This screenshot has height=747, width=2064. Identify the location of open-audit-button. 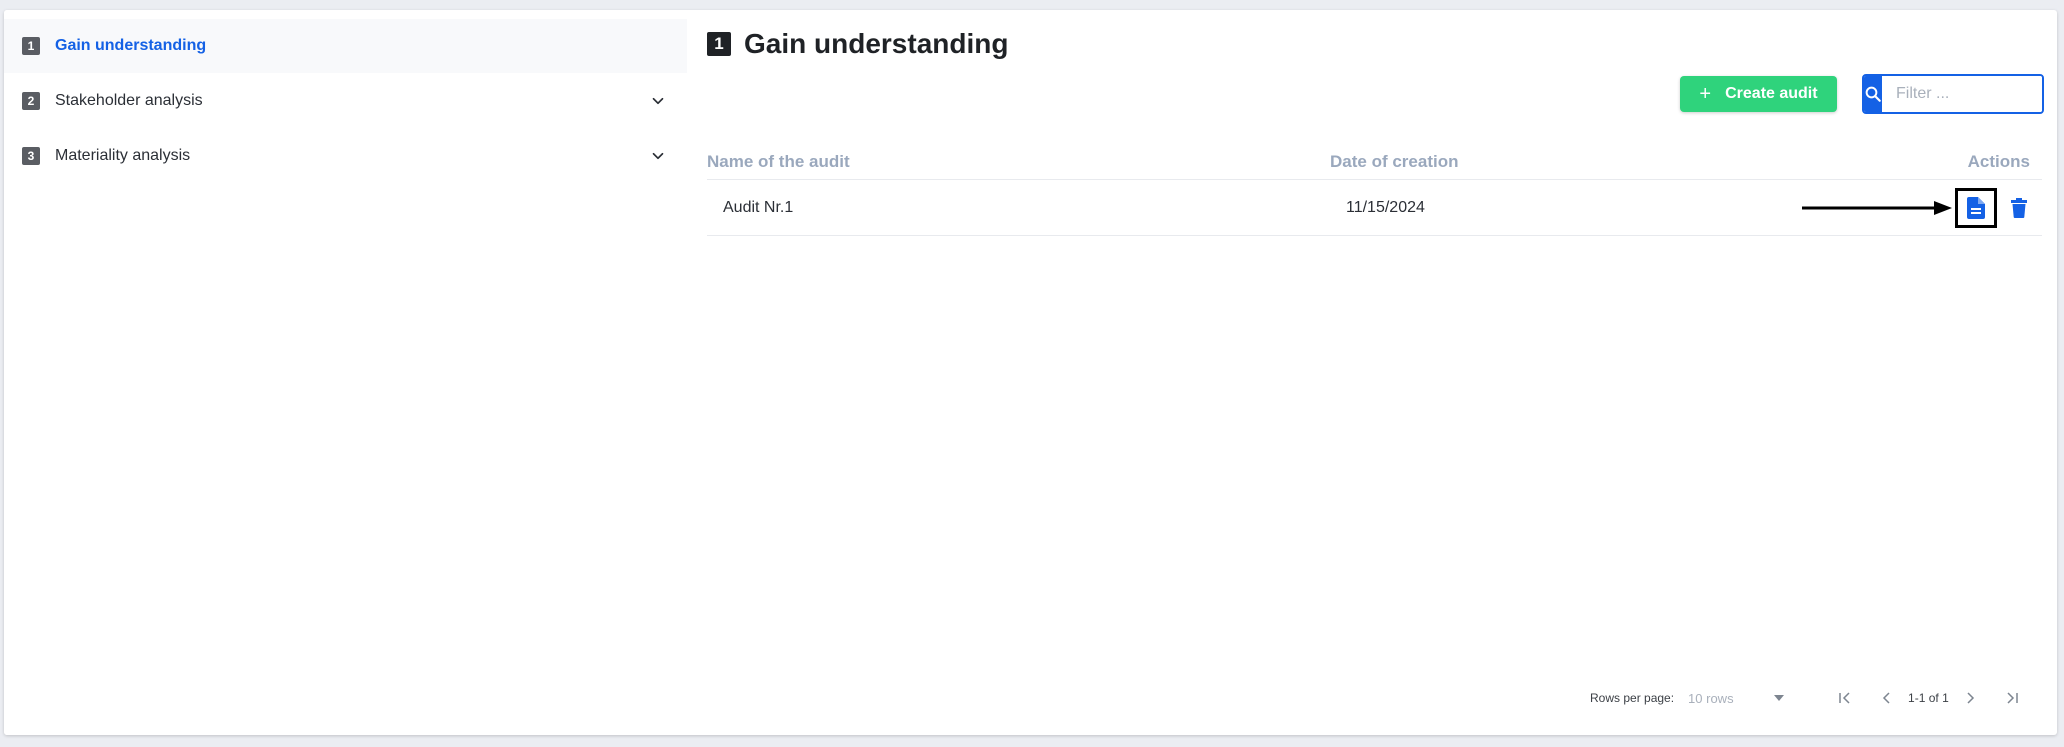
(1976, 208).